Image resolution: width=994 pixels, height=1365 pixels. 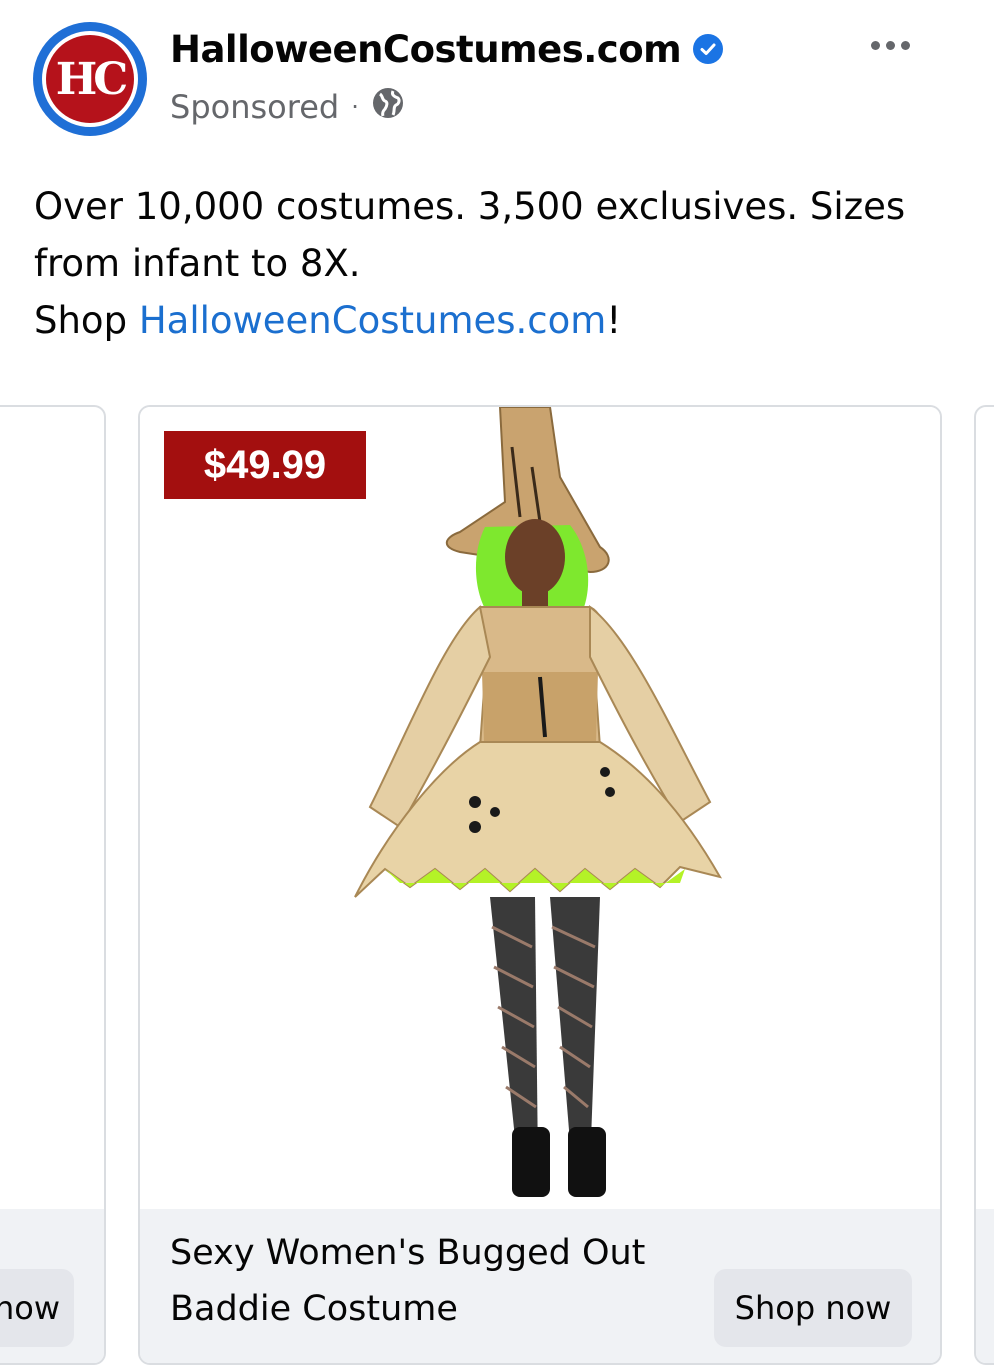 What do you see at coordinates (708, 49) in the screenshot?
I see `verified-badge-icon` at bounding box center [708, 49].